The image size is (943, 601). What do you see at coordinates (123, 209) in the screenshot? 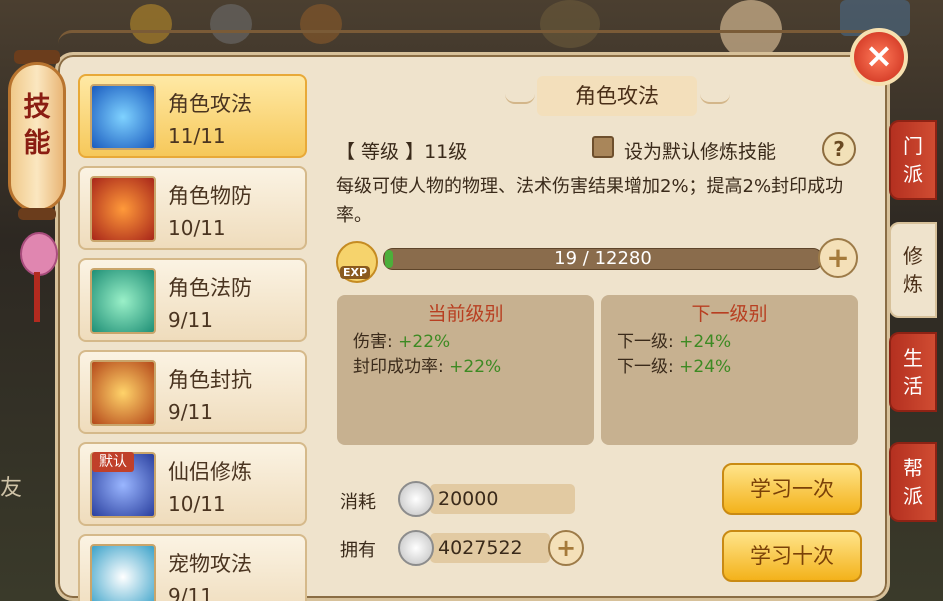
I see `shield-skill-icon` at bounding box center [123, 209].